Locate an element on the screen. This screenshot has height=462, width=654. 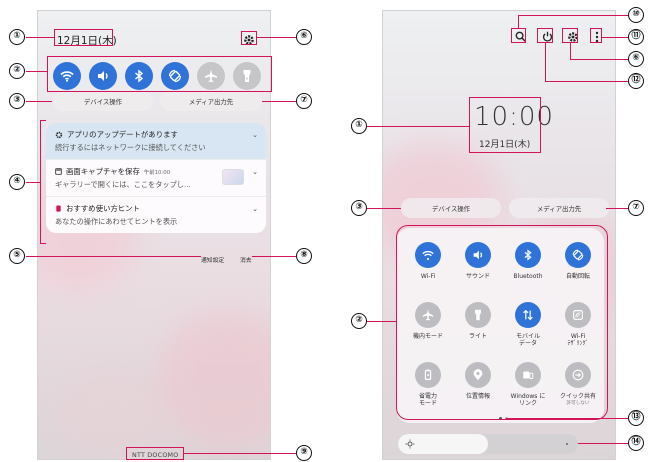
screenshot-thumbnail is located at coordinates (233, 177).